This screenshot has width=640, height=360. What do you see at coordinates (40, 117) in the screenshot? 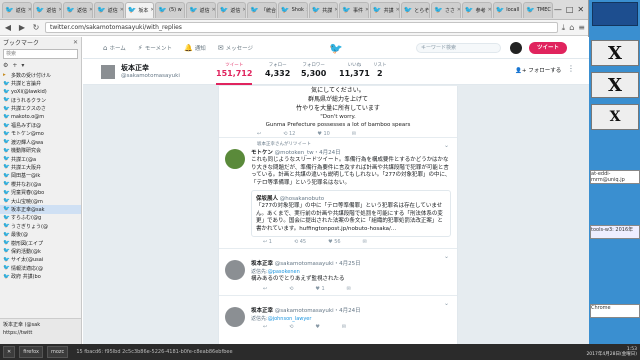
I see `sidebar-item: 🐦 makoto.o@m` at bounding box center [40, 117].